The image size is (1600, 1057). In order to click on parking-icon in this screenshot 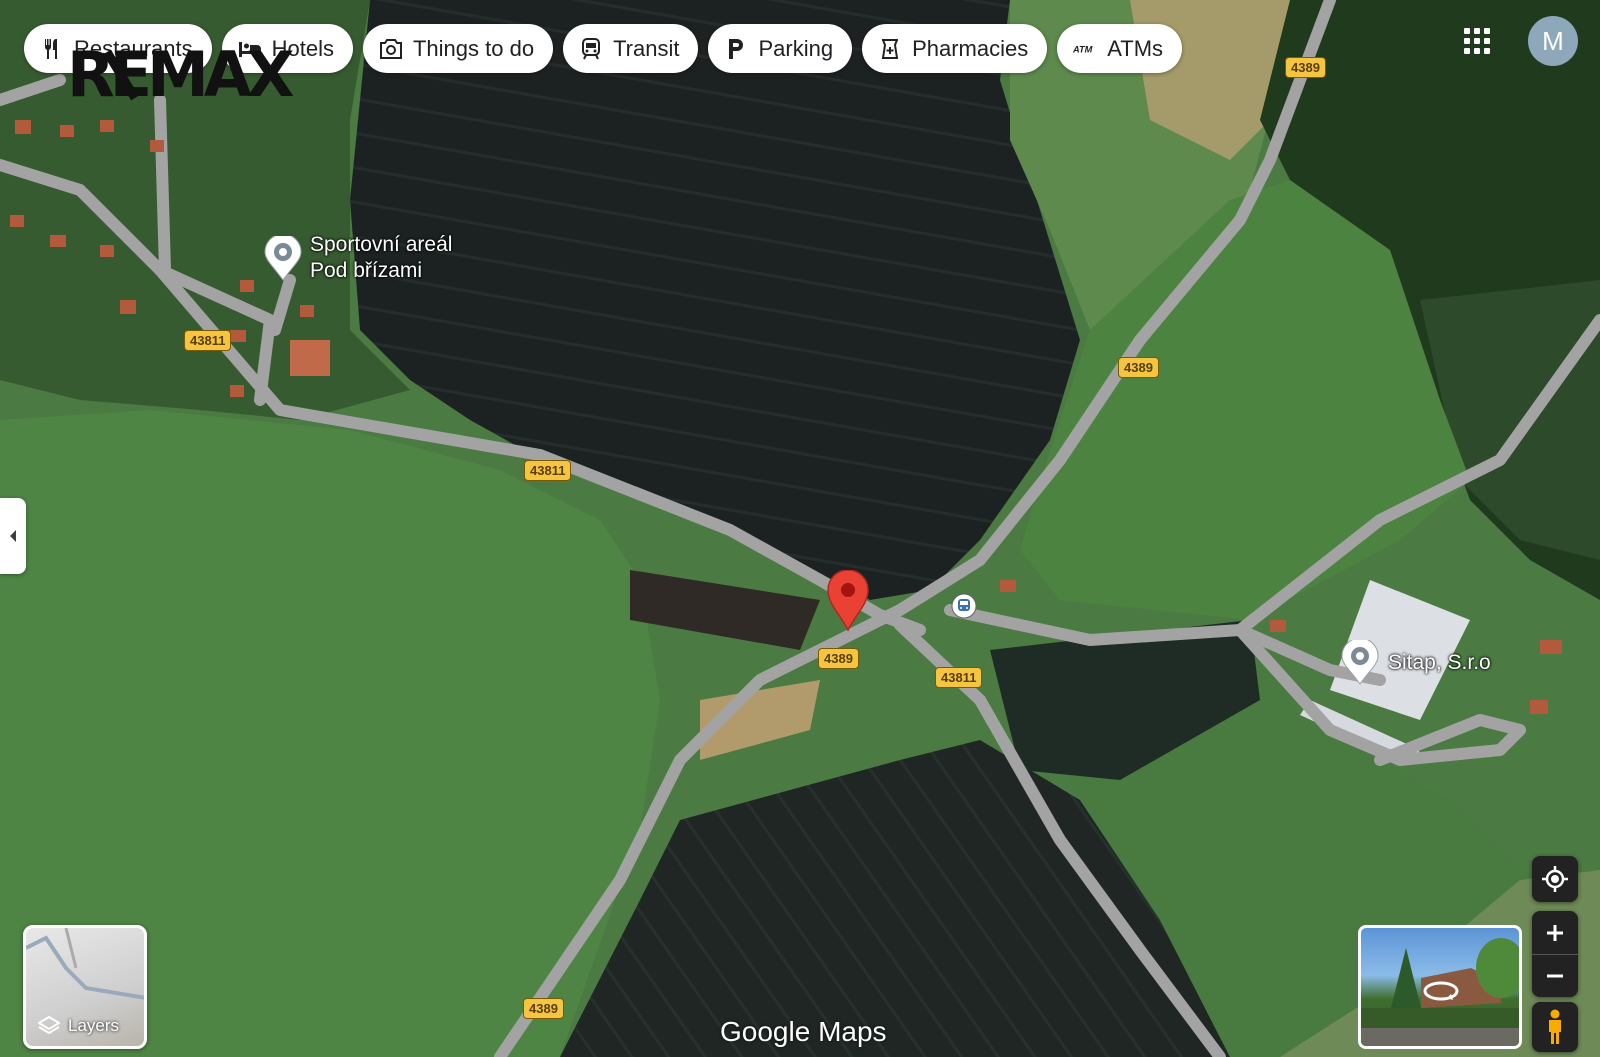, I will do `click(736, 49)`.